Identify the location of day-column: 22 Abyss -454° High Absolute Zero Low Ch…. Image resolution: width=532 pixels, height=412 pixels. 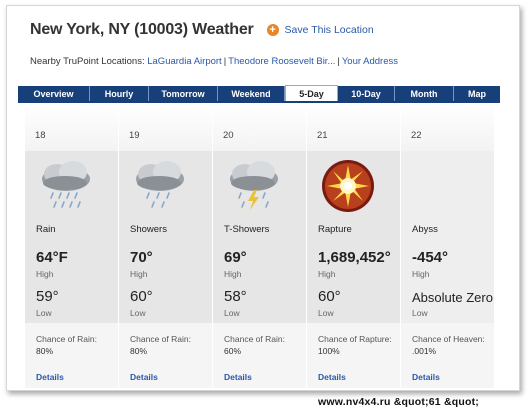
(448, 245).